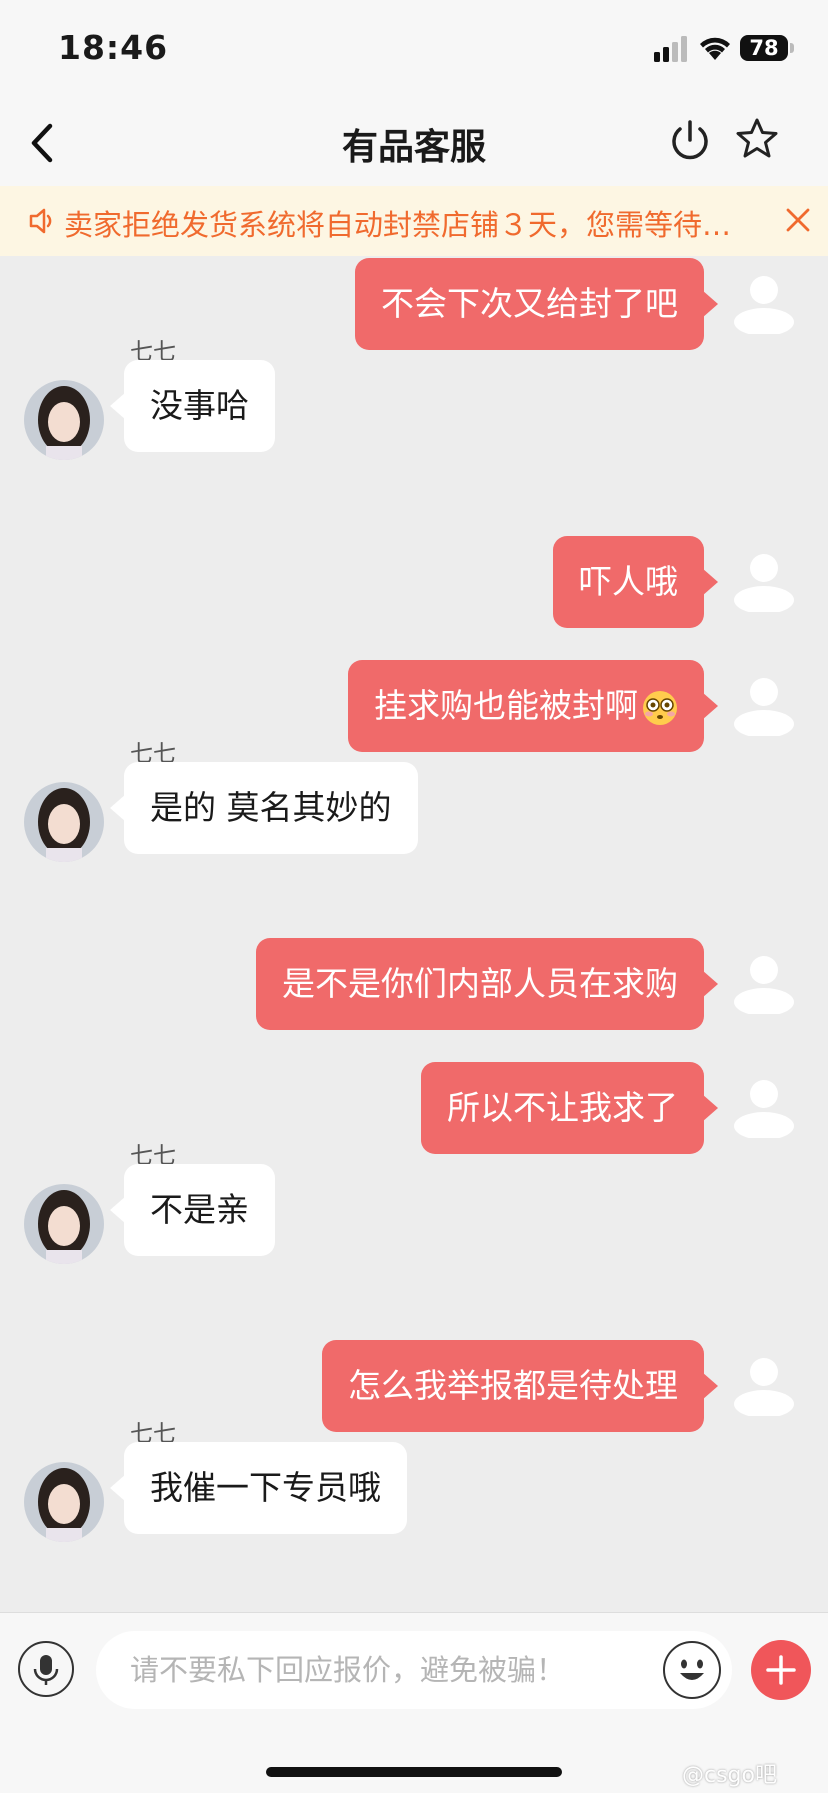 The width and height of the screenshot is (828, 1793). What do you see at coordinates (690, 141) in the screenshot?
I see `power-icon` at bounding box center [690, 141].